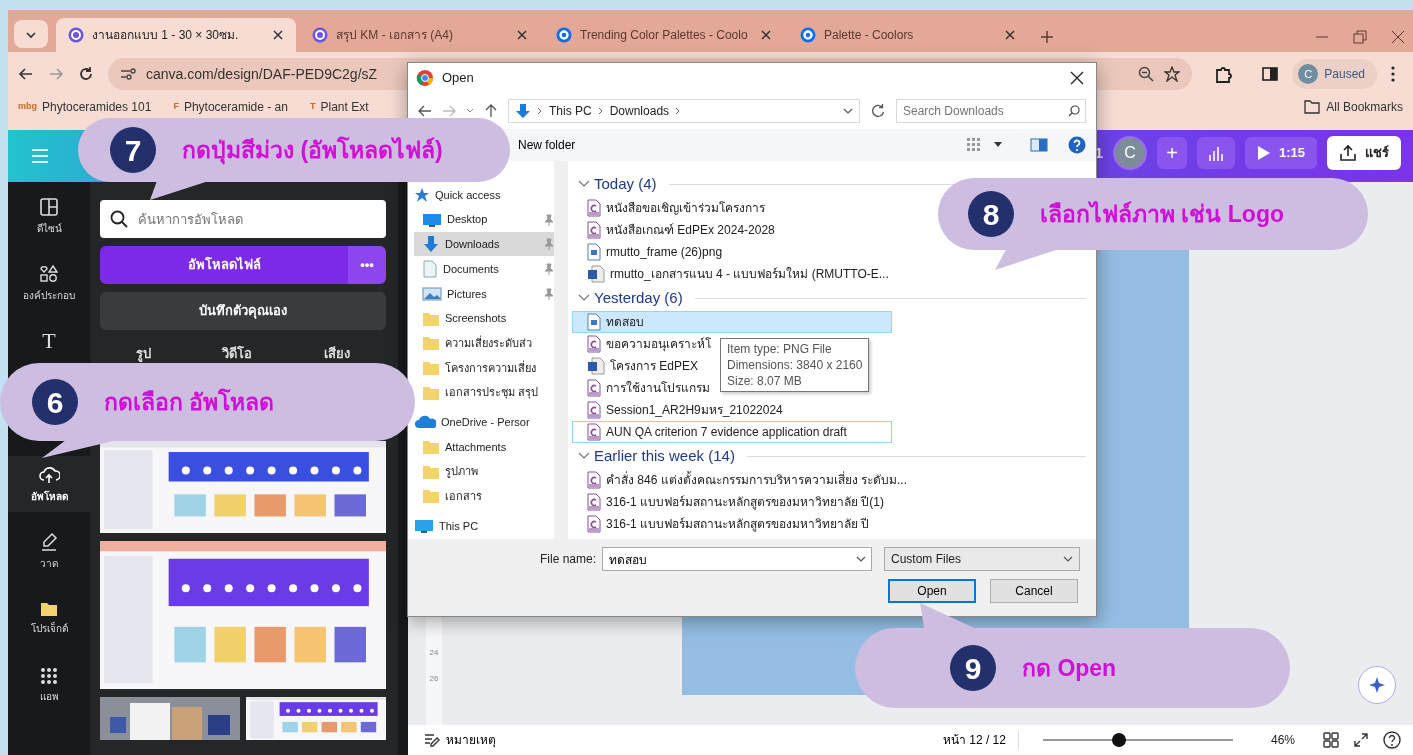 Image resolution: width=1413 pixels, height=755 pixels. I want to click on step-number: 7, so click(133, 150).